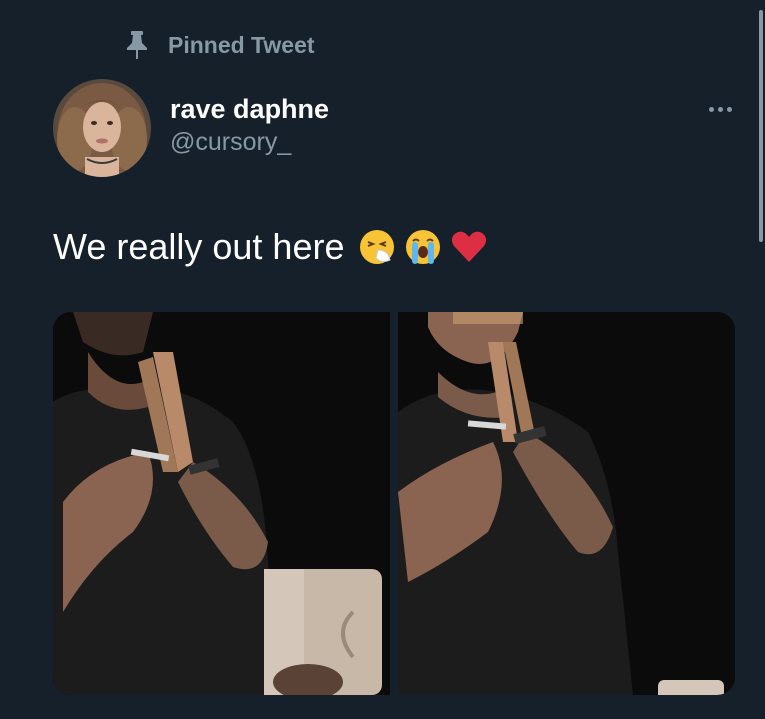 The width and height of the screenshot is (765, 719). Describe the element at coordinates (720, 109) in the screenshot. I see `more-options-icon` at that location.